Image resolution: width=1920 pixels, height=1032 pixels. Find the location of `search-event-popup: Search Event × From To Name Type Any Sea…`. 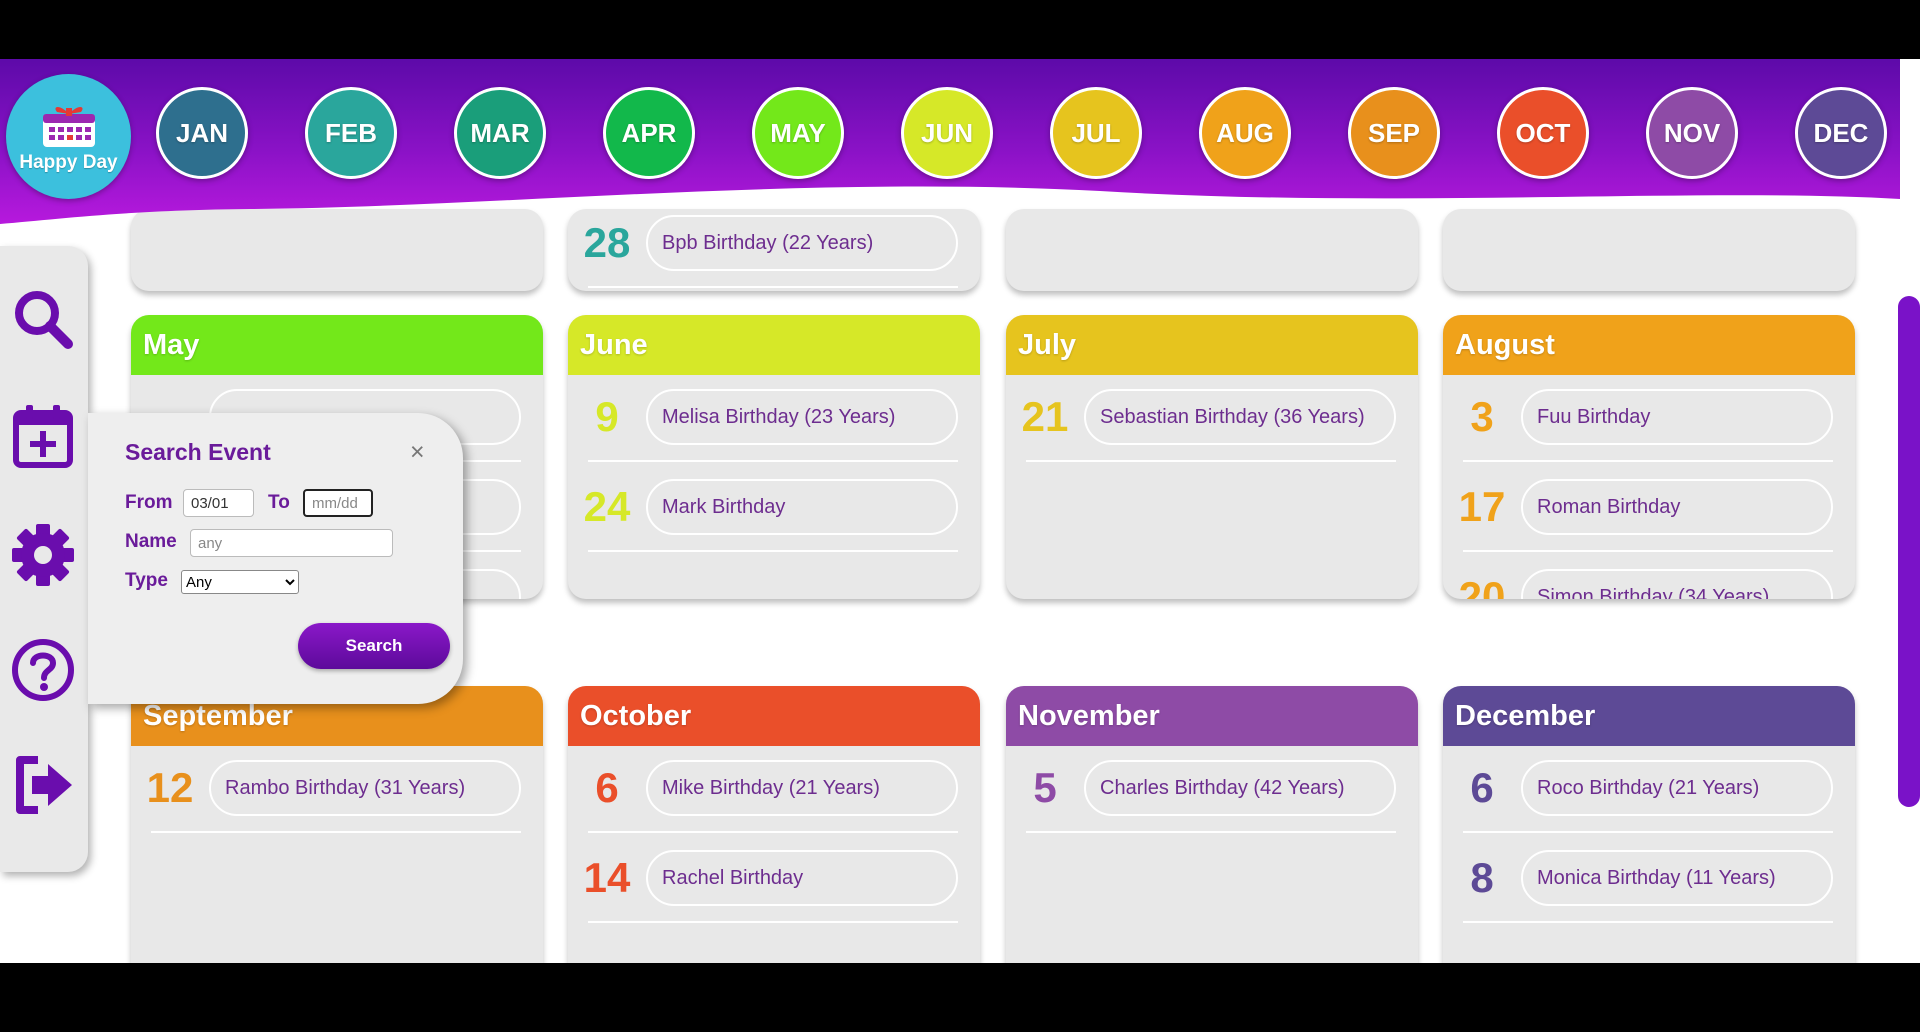

search-event-popup: Search Event × From To Name Type Any Sea… is located at coordinates (275, 558).